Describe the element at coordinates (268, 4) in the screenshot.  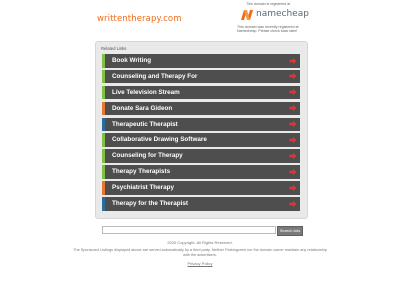
I see `registered-note-top: This domain is registered at` at that location.